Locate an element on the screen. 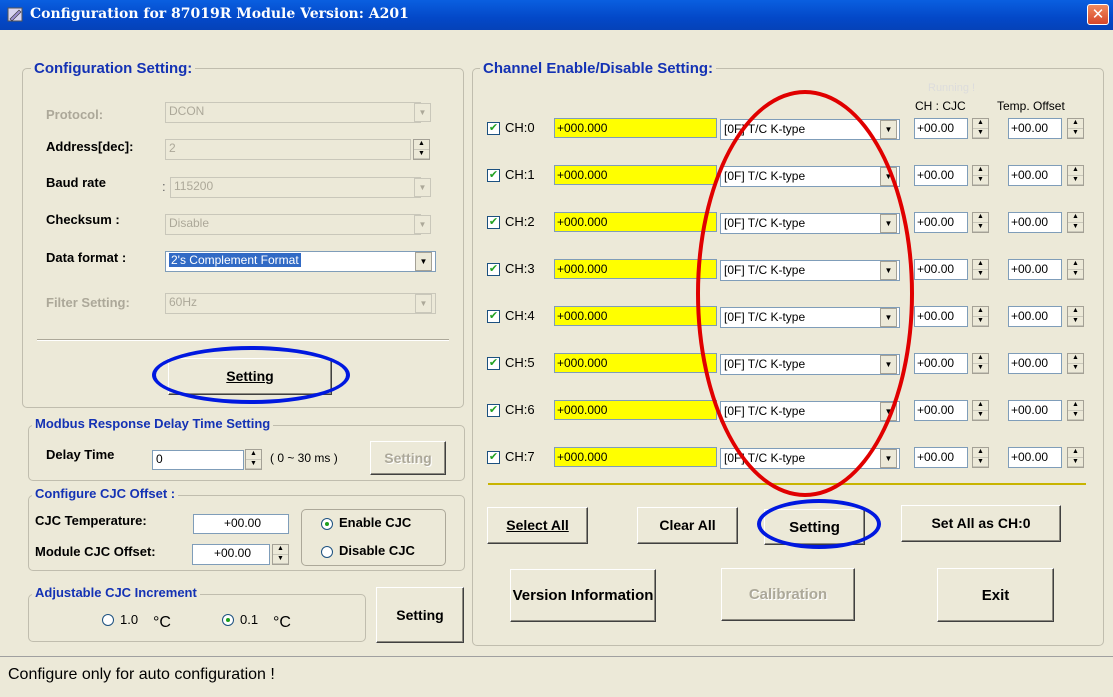 Image resolution: width=1113 pixels, height=697 pixels. disable-cjc-label: Disable CJC is located at coordinates (377, 550).